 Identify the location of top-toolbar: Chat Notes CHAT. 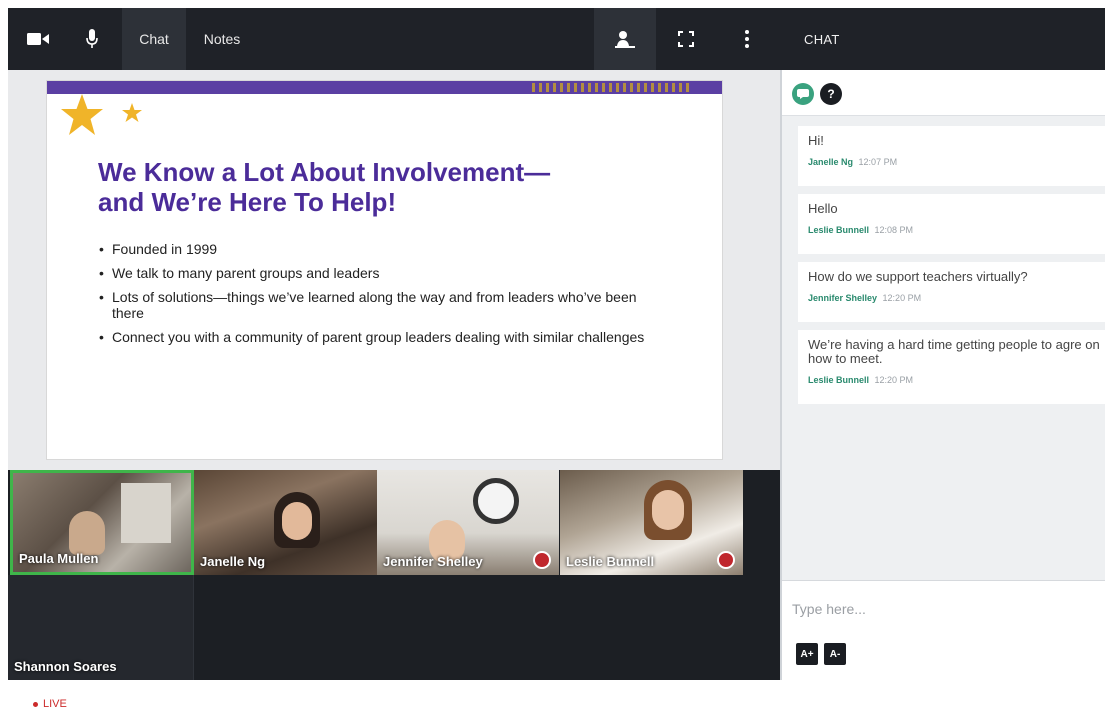
(556, 39).